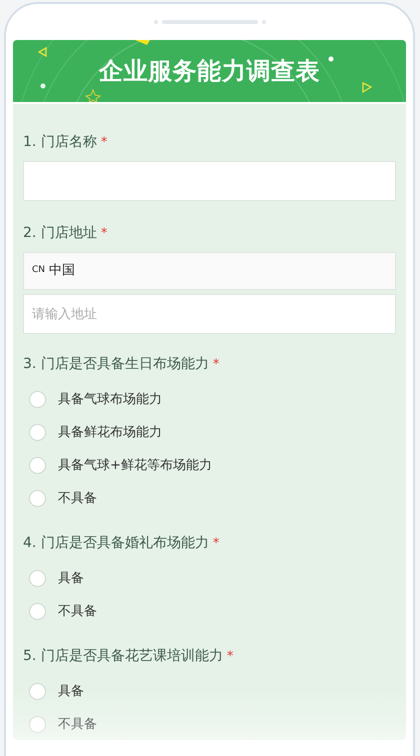 This screenshot has height=756, width=420. Describe the element at coordinates (209, 71) in the screenshot. I see `form-title: 企业服务能力调查表` at that location.